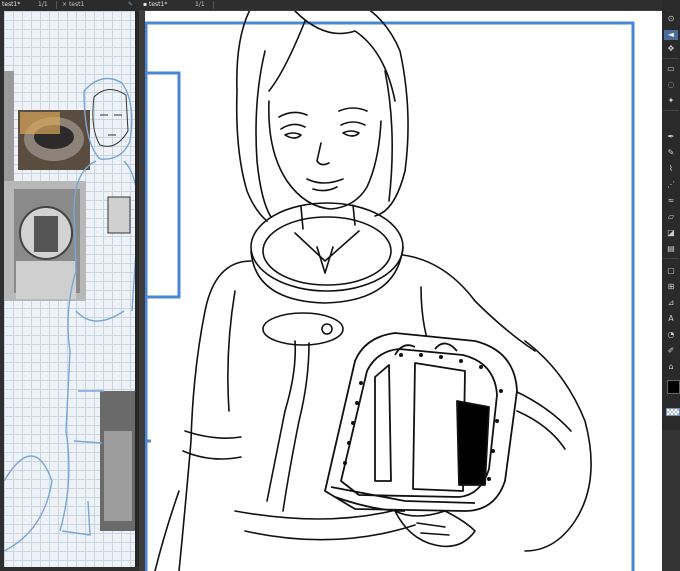 This screenshot has height=571, width=680. What do you see at coordinates (671, 137) in the screenshot?
I see `pen-icon: ✒` at bounding box center [671, 137].